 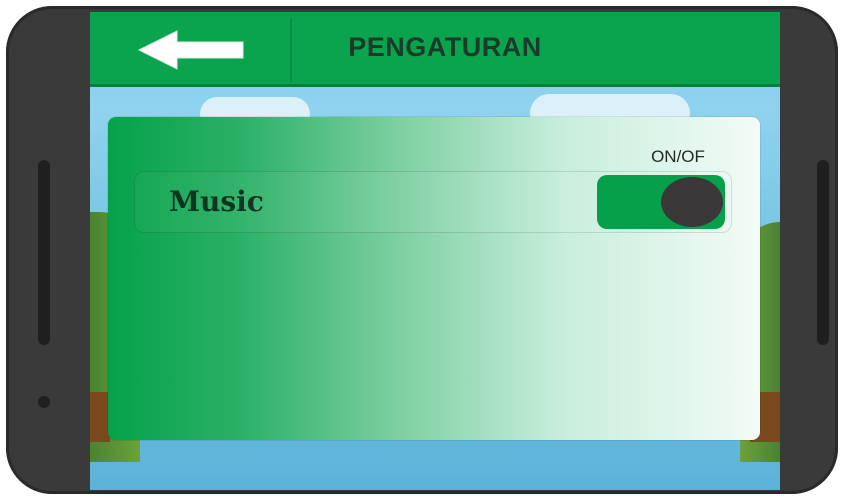 I want to click on ground-decoration-left, so click(x=100, y=417).